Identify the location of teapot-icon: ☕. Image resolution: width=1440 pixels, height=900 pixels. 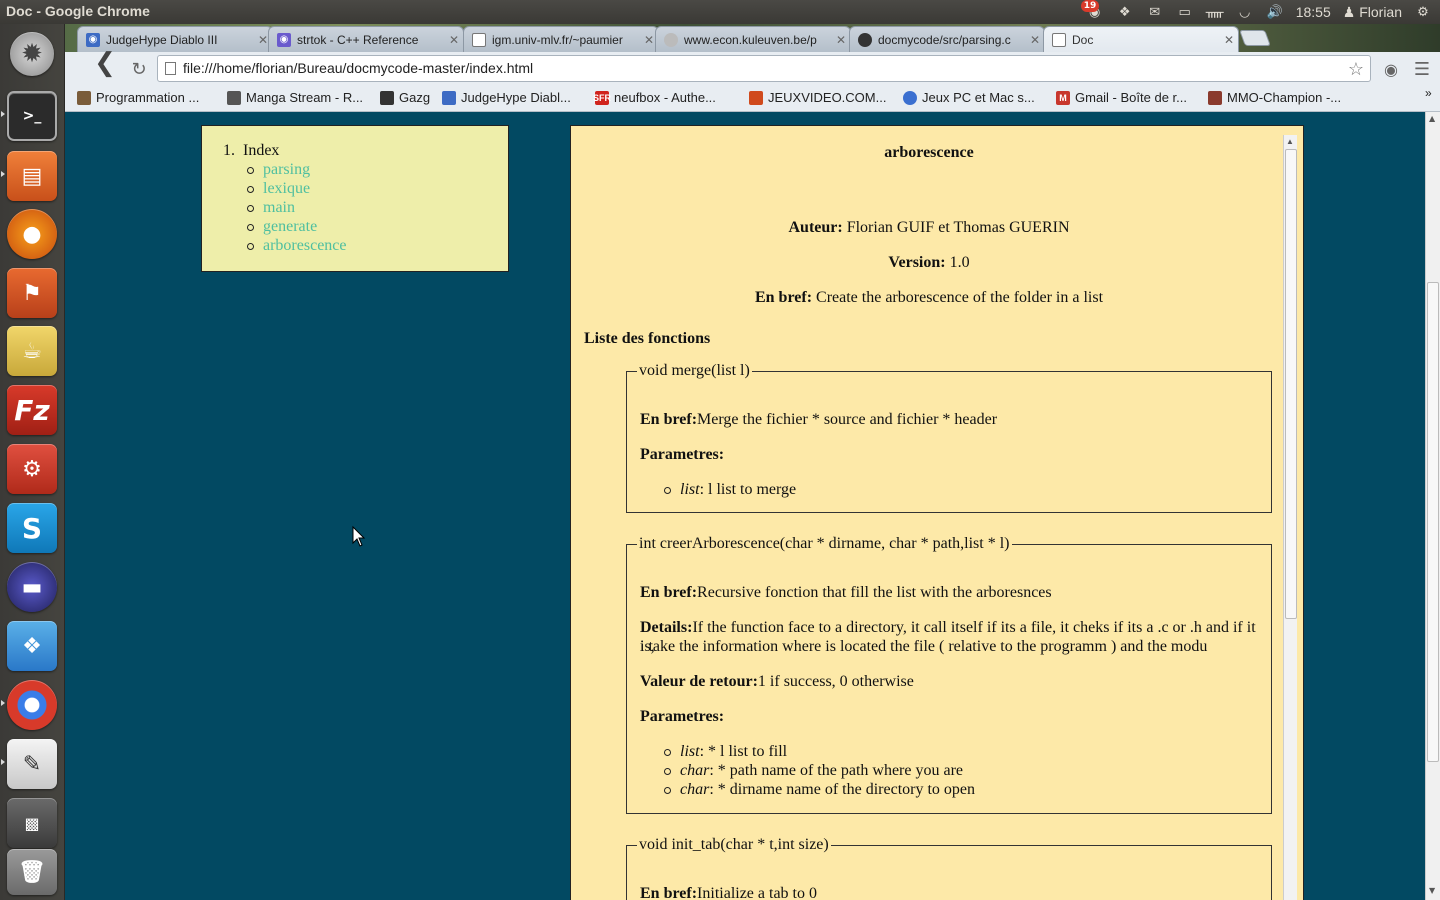
(32, 351).